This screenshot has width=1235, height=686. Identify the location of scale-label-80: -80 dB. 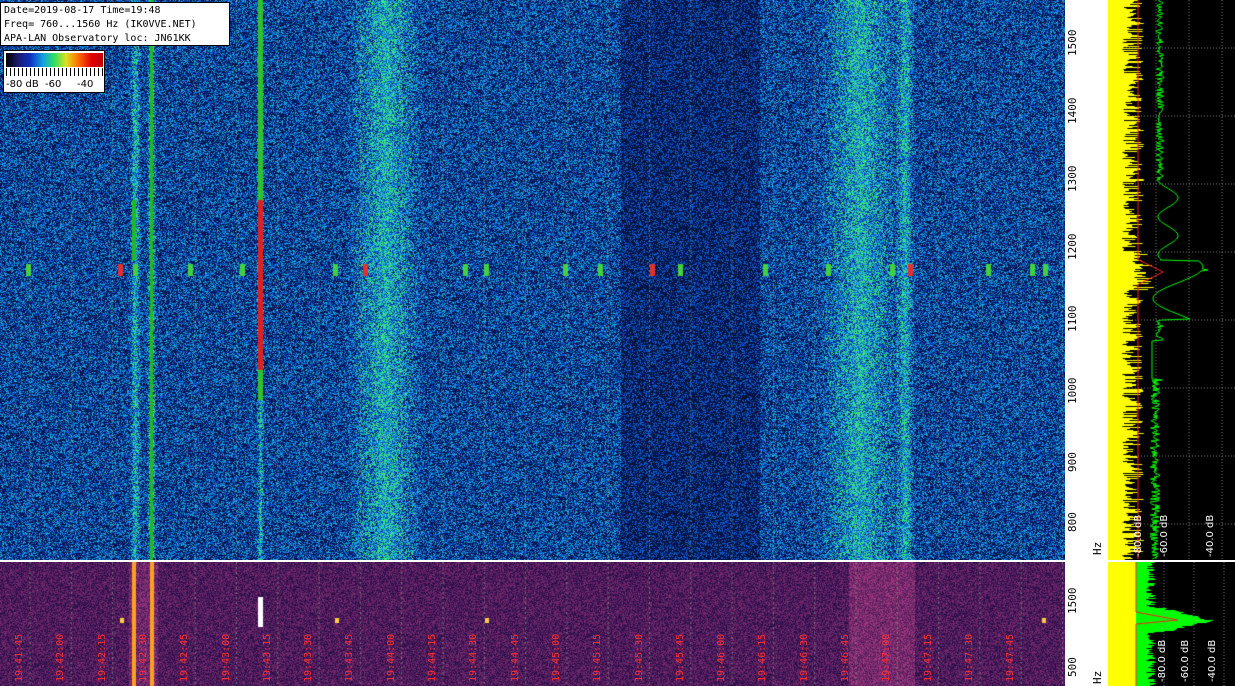
(22, 84).